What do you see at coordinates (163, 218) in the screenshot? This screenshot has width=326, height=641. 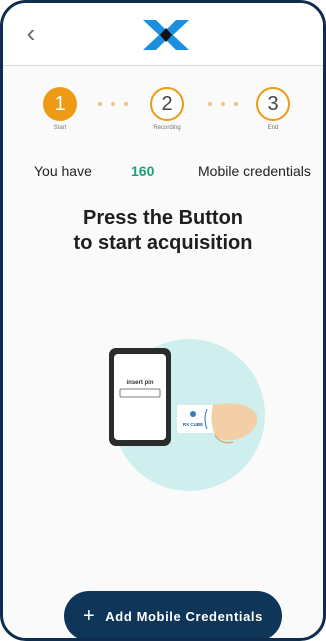 I see `headline-line-1: Press the Button` at bounding box center [163, 218].